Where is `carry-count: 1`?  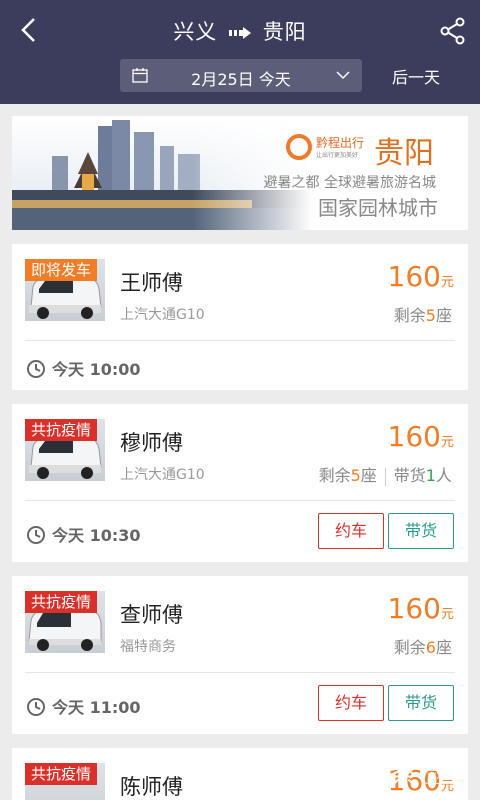
carry-count: 1 is located at coordinates (430, 475).